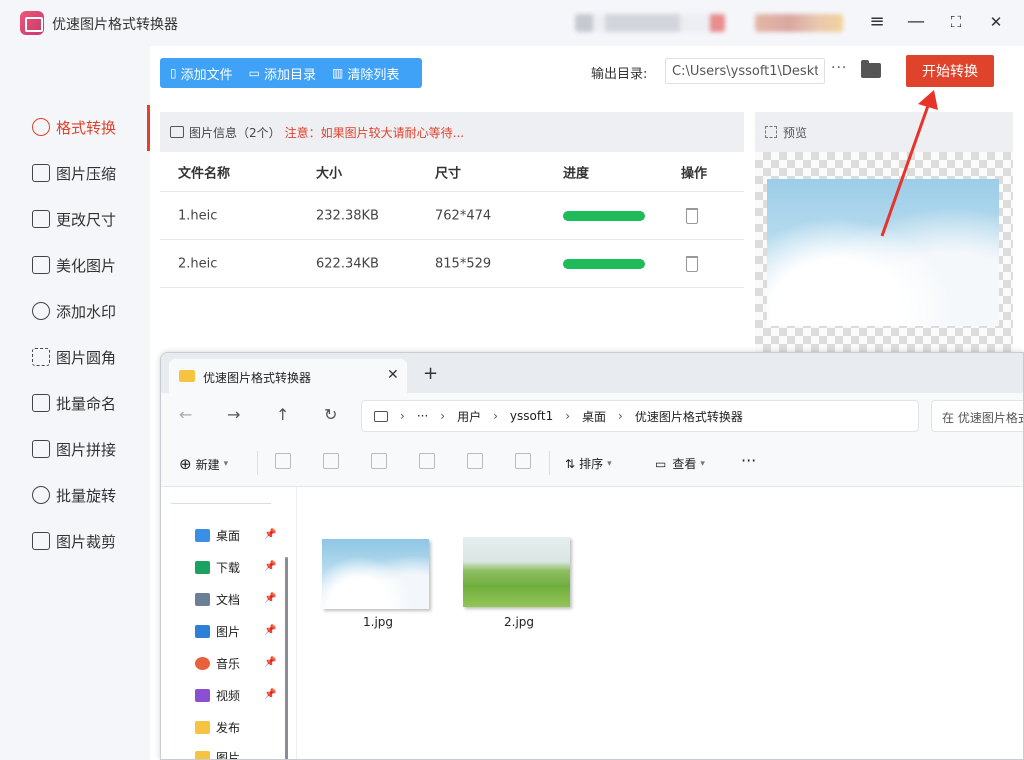 The width and height of the screenshot is (1024, 760). I want to click on quick-access-item: 桌面, so click(217, 535).